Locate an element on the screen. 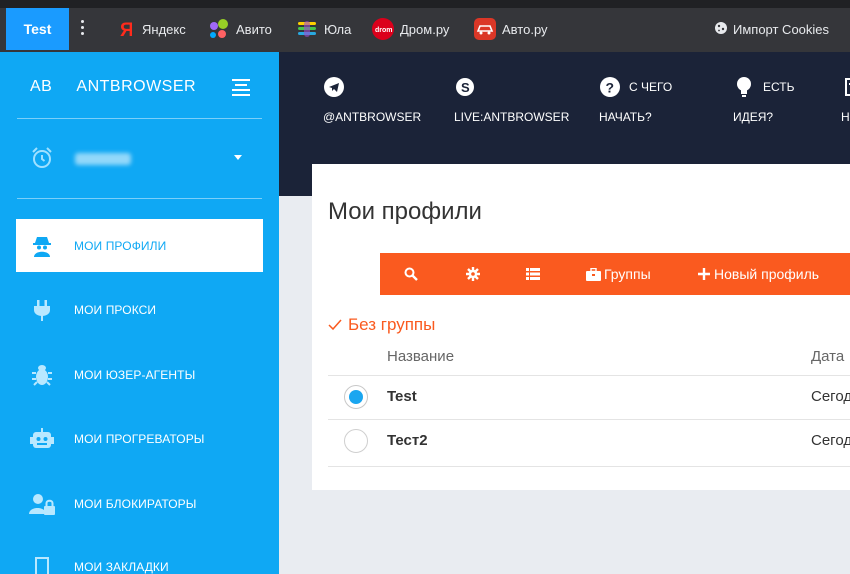  sidebar-item-profiles: МОИ ПРОФИЛИ is located at coordinates (139, 245).